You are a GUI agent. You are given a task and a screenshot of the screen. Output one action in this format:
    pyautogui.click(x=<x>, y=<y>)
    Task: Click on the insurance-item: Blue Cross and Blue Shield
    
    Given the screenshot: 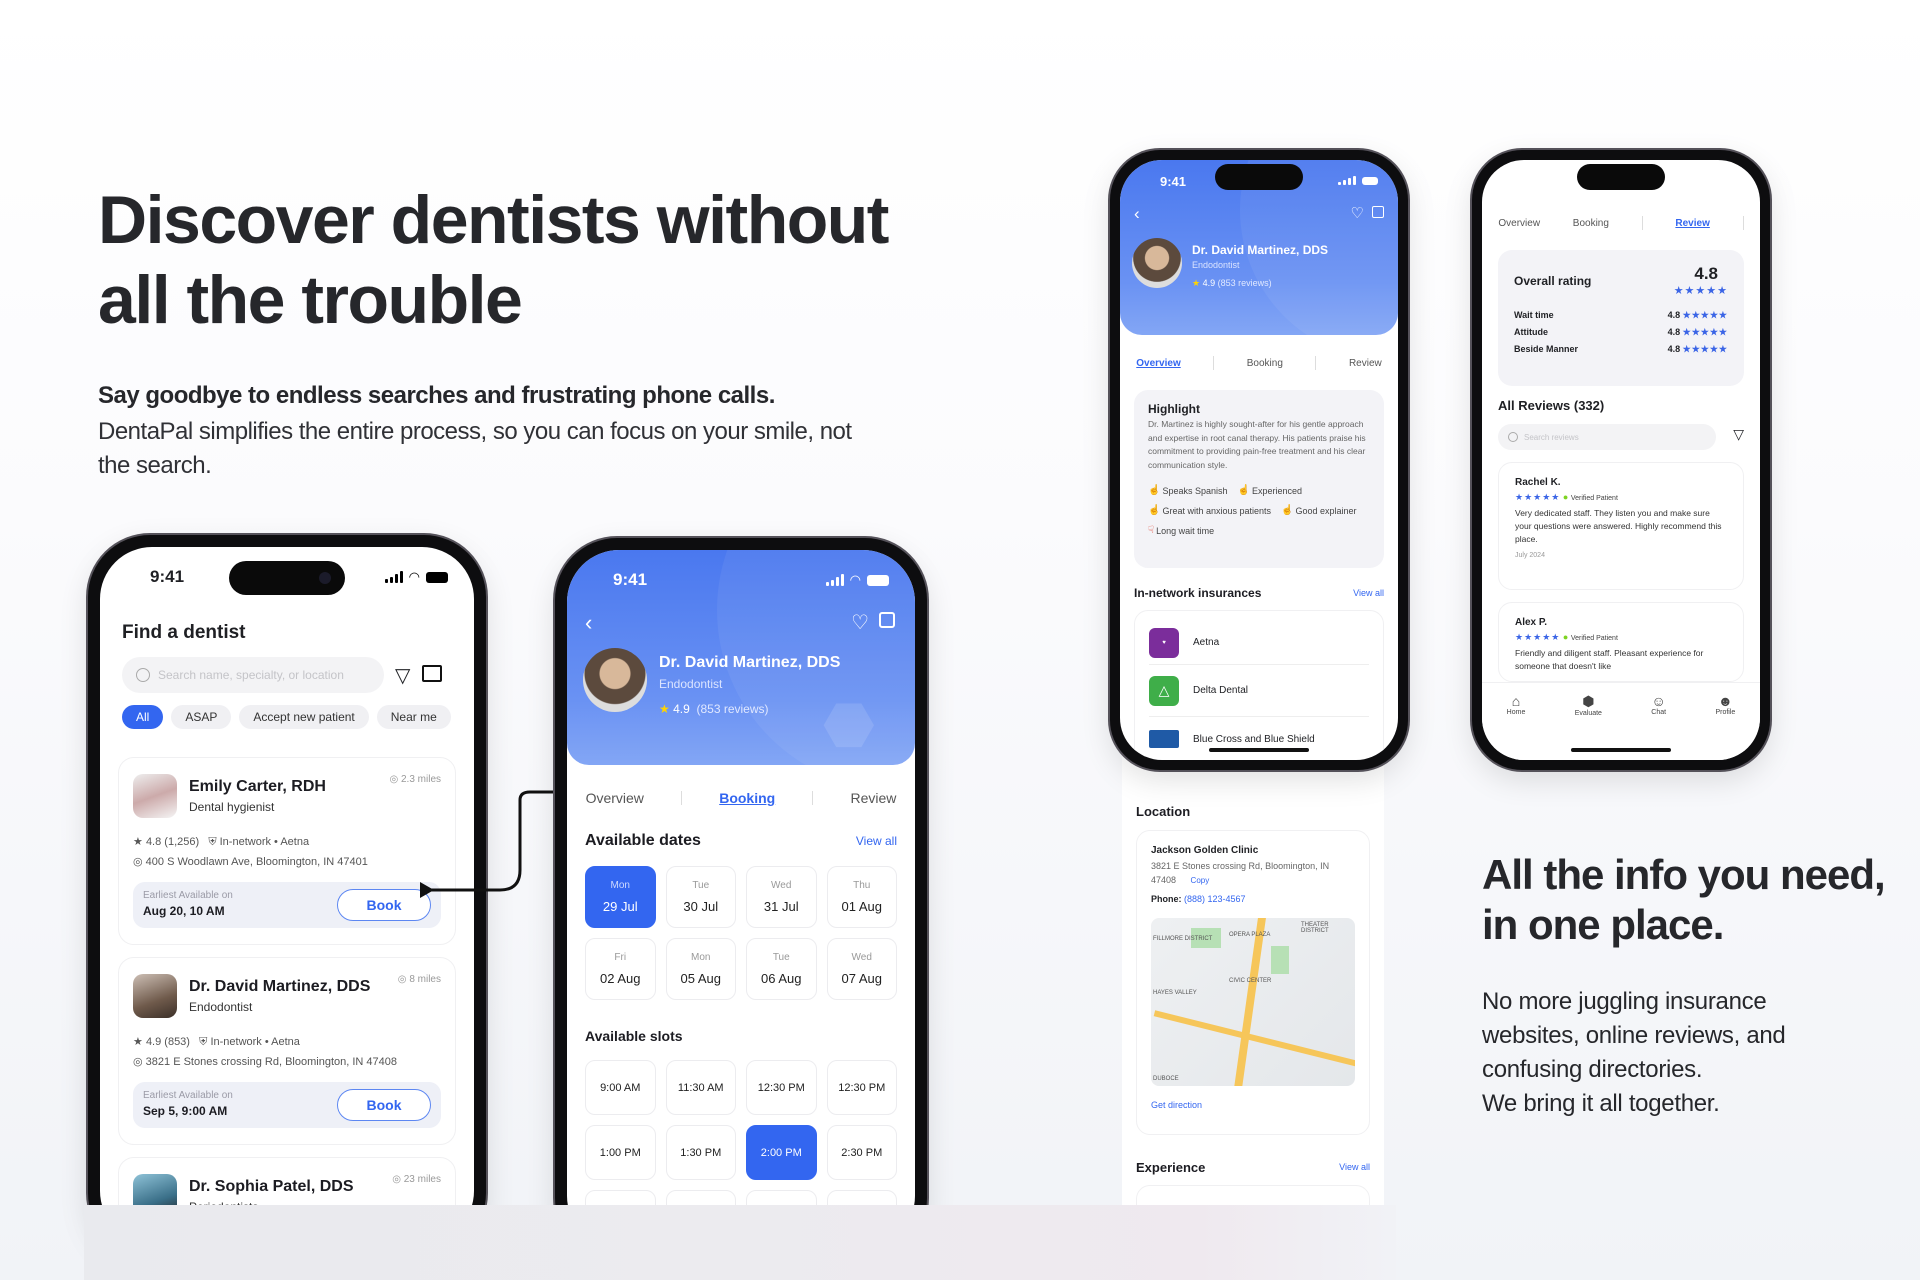 What is the action you would take?
    pyautogui.click(x=1259, y=738)
    